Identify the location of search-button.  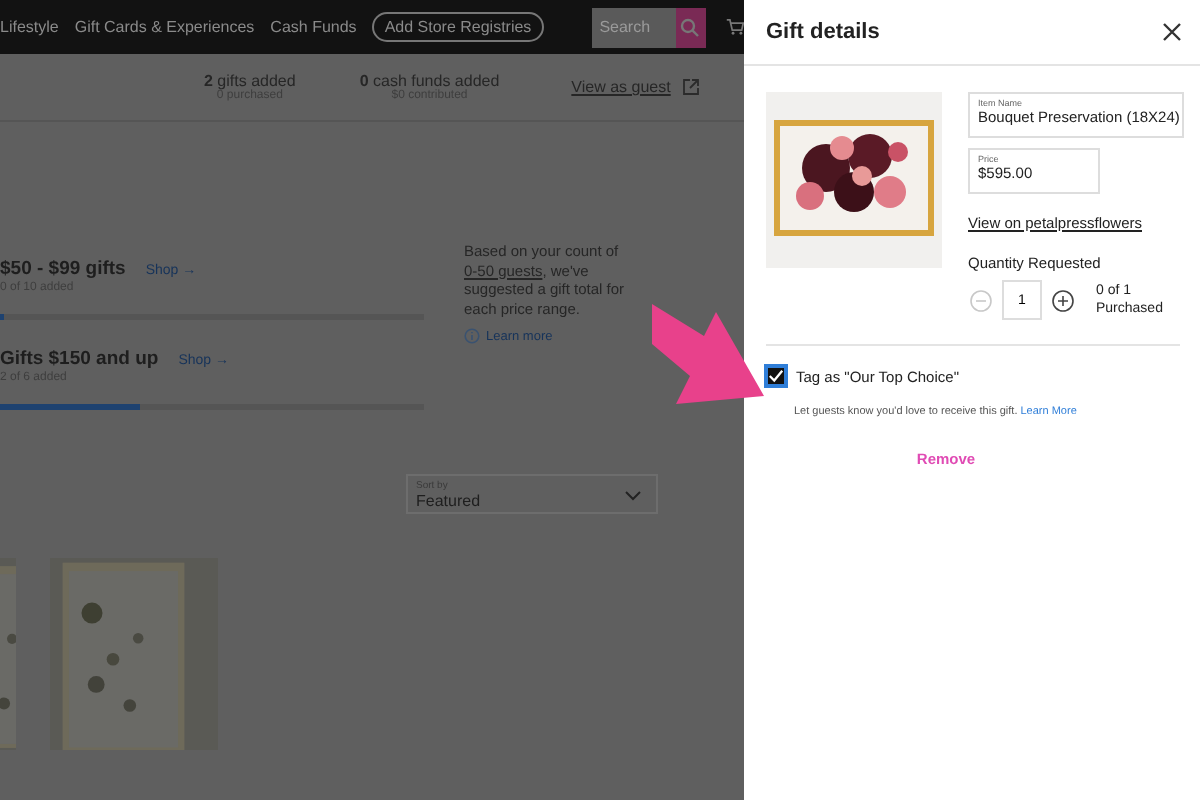
(690, 27).